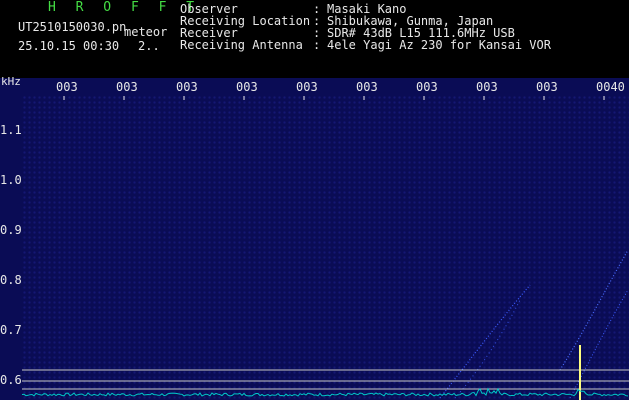 The width and height of the screenshot is (629, 400). Describe the element at coordinates (334, 98) in the screenshot. I see `x-tick-marks` at that location.